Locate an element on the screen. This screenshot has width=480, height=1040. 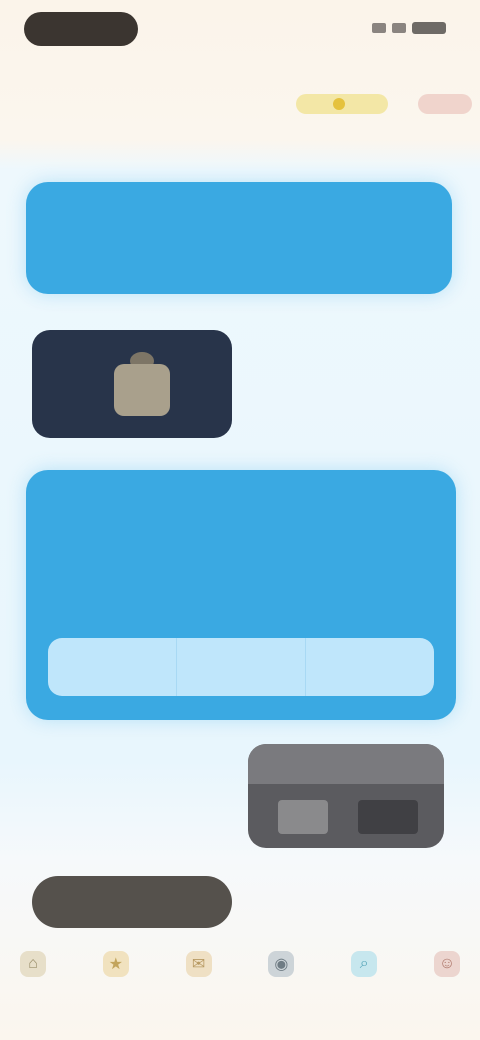
header-title is located at coordinates (106, 97).